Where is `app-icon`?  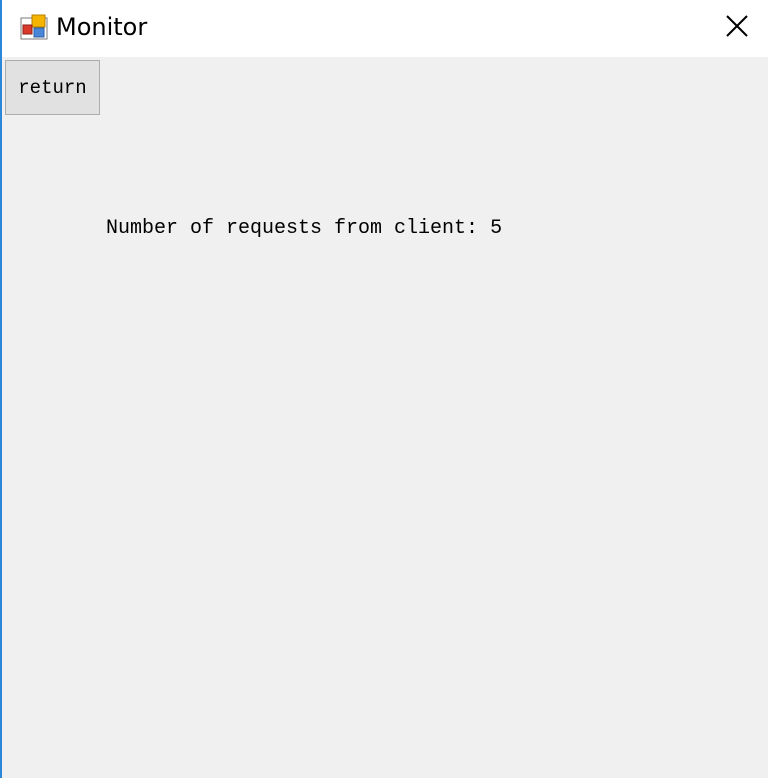 app-icon is located at coordinates (34, 27).